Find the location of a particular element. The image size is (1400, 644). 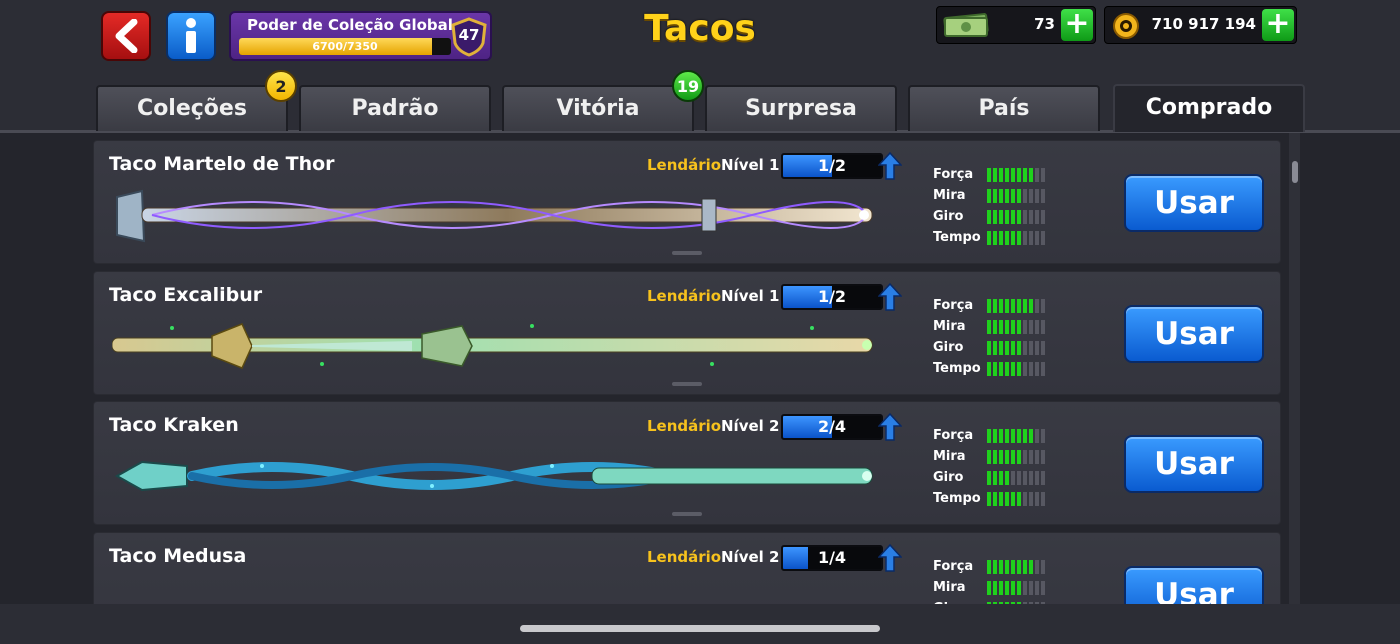

stat-time-bar is located at coordinates (1016, 369).